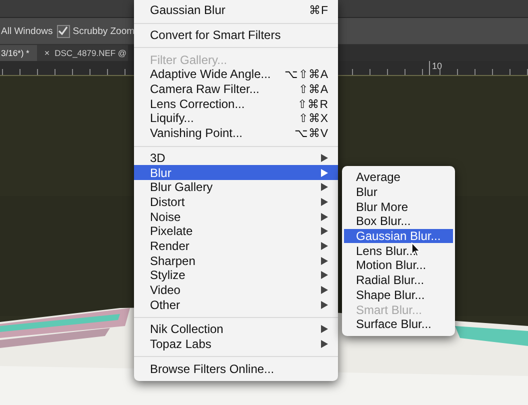  What do you see at coordinates (398, 206) in the screenshot?
I see `menu-item: Blur More` at bounding box center [398, 206].